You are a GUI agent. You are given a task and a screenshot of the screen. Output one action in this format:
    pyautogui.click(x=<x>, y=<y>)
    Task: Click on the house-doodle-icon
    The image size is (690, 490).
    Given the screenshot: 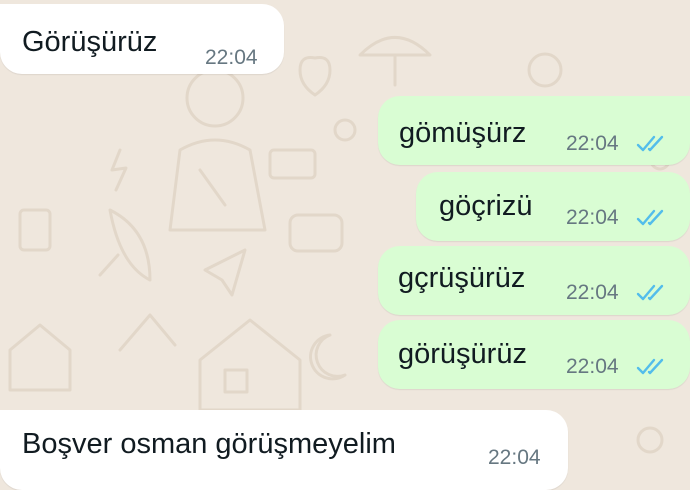 What is the action you would take?
    pyautogui.click(x=250, y=365)
    